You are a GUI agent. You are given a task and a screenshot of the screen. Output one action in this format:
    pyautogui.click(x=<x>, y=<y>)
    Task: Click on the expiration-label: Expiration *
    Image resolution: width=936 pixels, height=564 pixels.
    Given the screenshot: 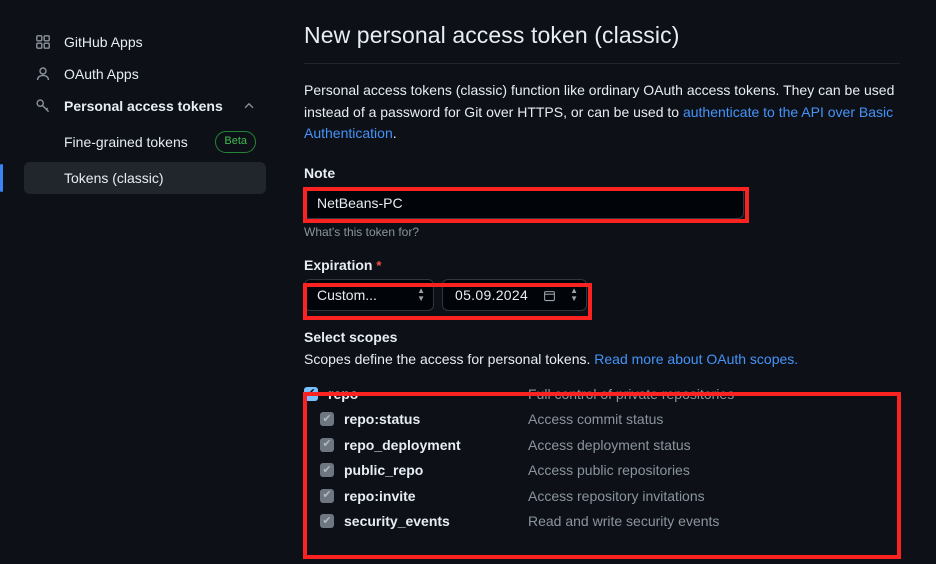 What is the action you would take?
    pyautogui.click(x=602, y=265)
    